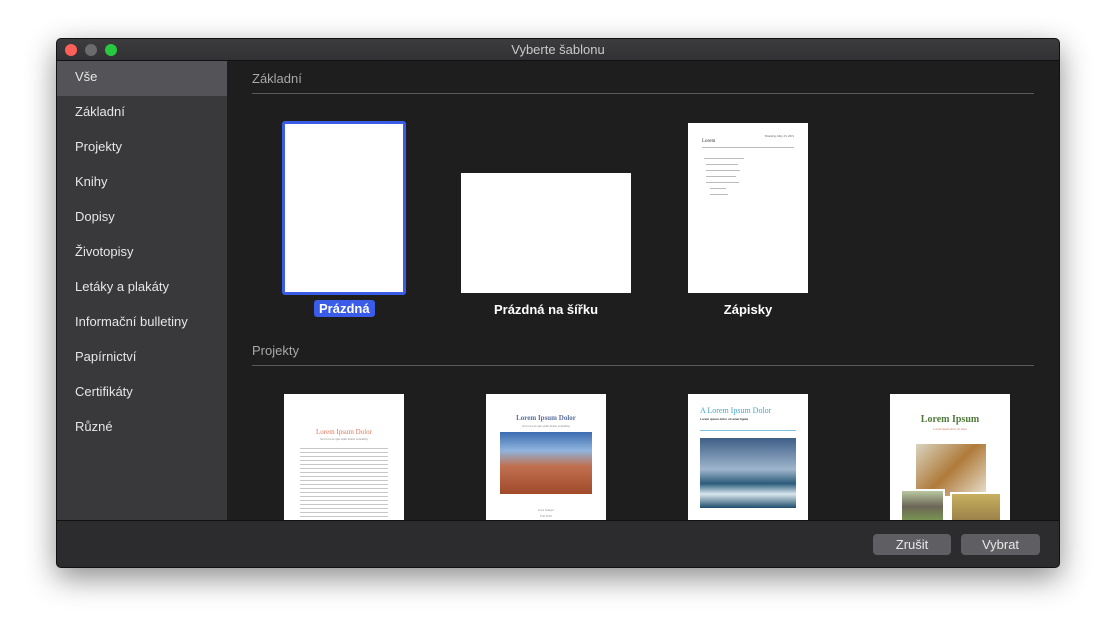 The image size is (1116, 642). What do you see at coordinates (748, 208) in the screenshot?
I see `template-note-taking: Thursday, May 23, 2019 Lorem` at bounding box center [748, 208].